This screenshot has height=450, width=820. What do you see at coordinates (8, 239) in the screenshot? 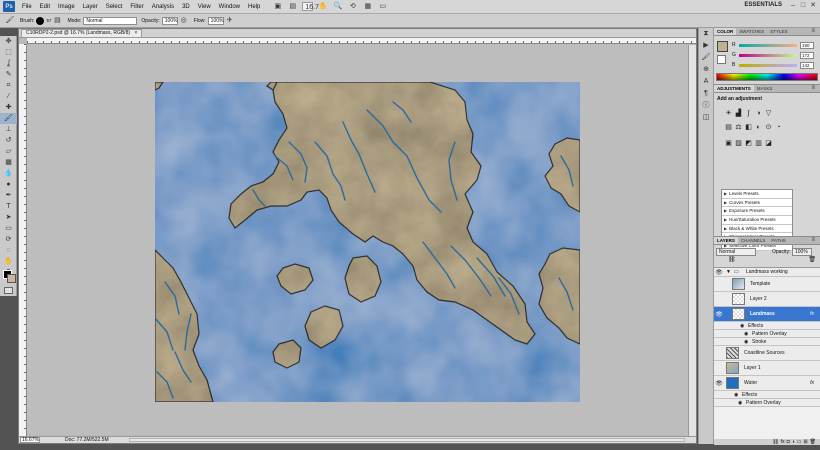
I see `3d-rotate-tool-icon: ⟳` at bounding box center [8, 239].